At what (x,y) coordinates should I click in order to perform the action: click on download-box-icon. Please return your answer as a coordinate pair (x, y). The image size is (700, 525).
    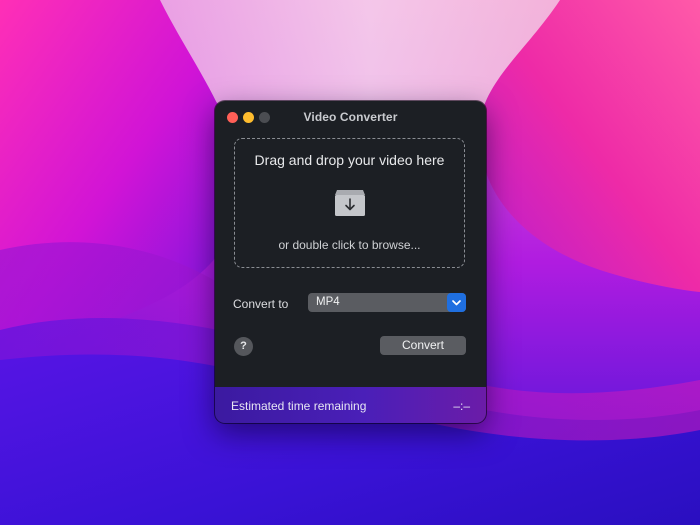
    Looking at the image, I should click on (350, 202).